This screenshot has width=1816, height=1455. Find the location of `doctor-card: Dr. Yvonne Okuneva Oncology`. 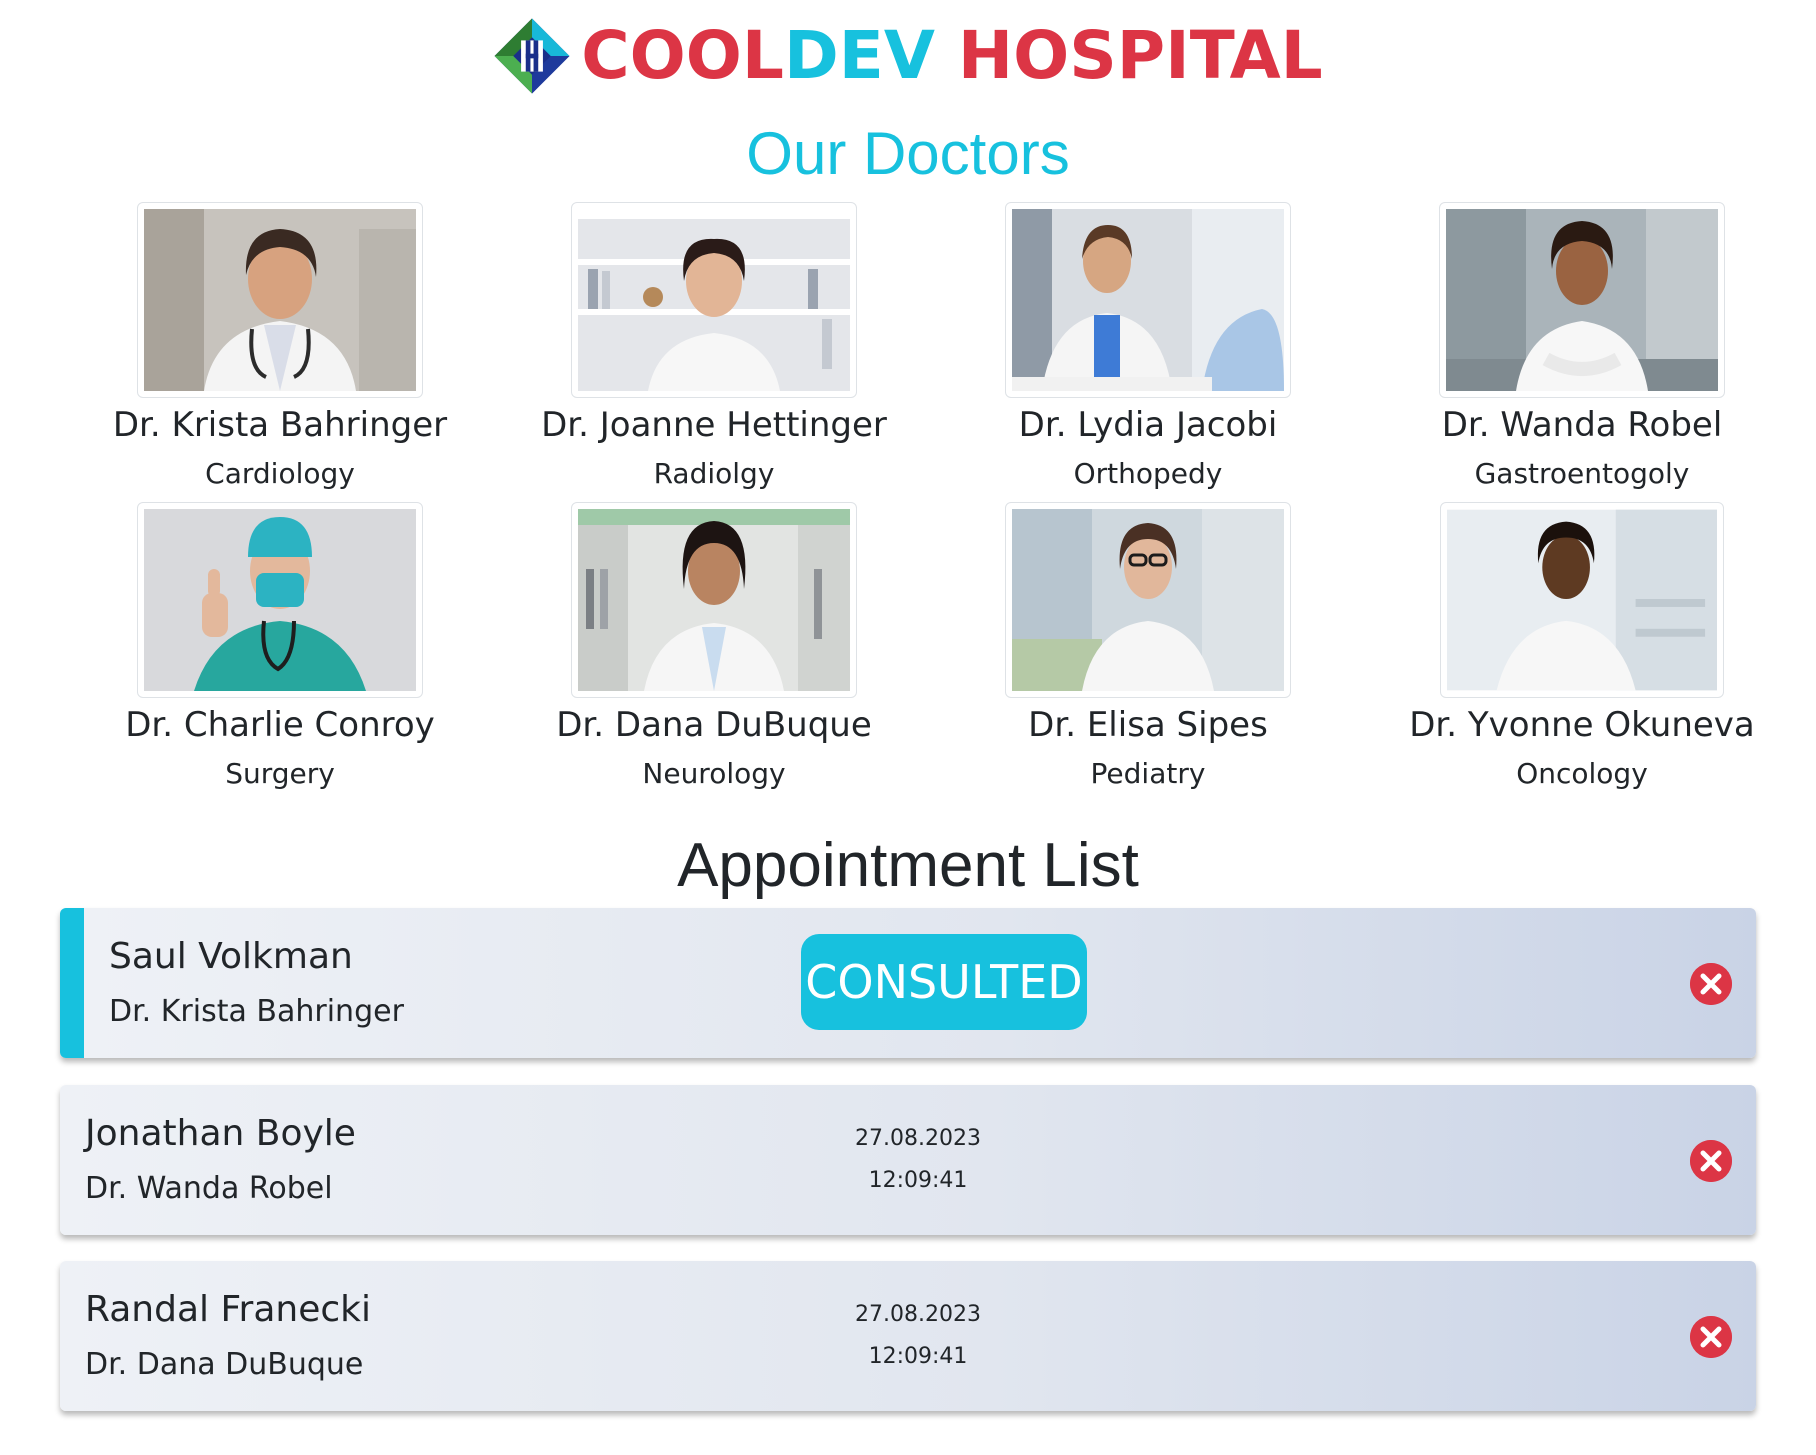

doctor-card: Dr. Yvonne Okuneva Oncology is located at coordinates (1582, 648).